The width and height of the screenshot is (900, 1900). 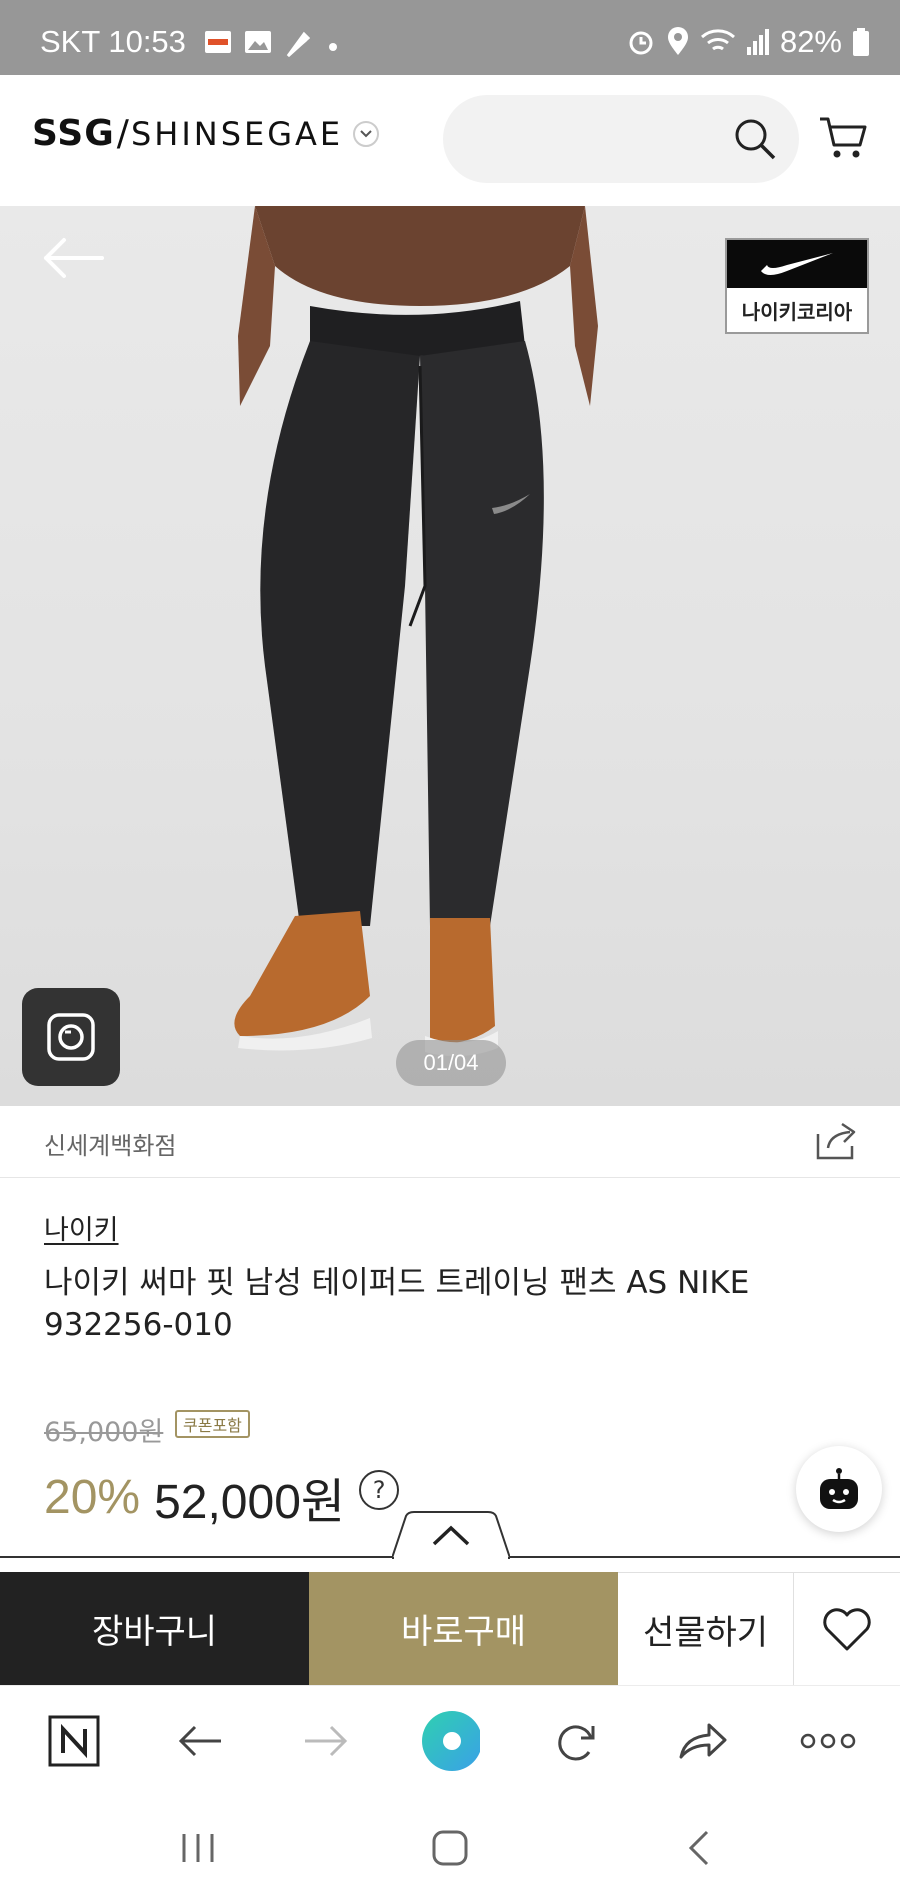 What do you see at coordinates (72, 258) in the screenshot?
I see `back-arrow-icon` at bounding box center [72, 258].